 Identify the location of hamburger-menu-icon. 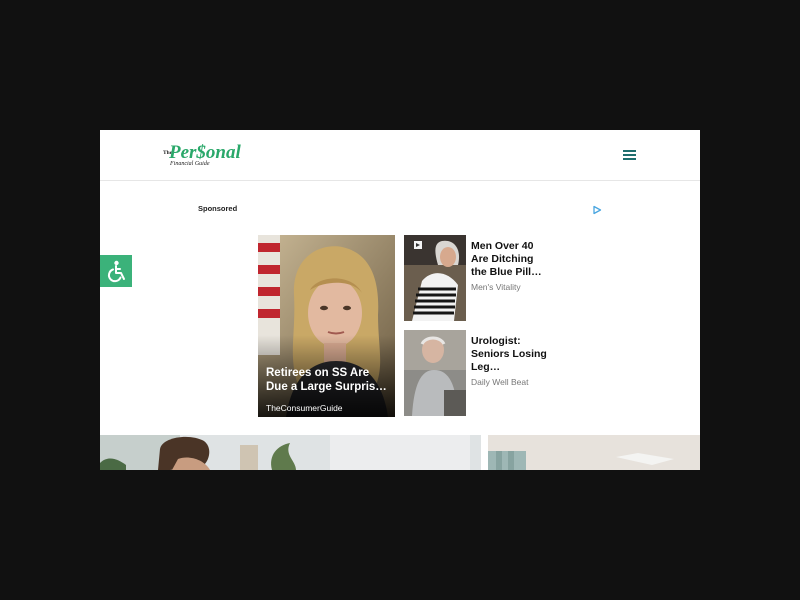
(630, 155).